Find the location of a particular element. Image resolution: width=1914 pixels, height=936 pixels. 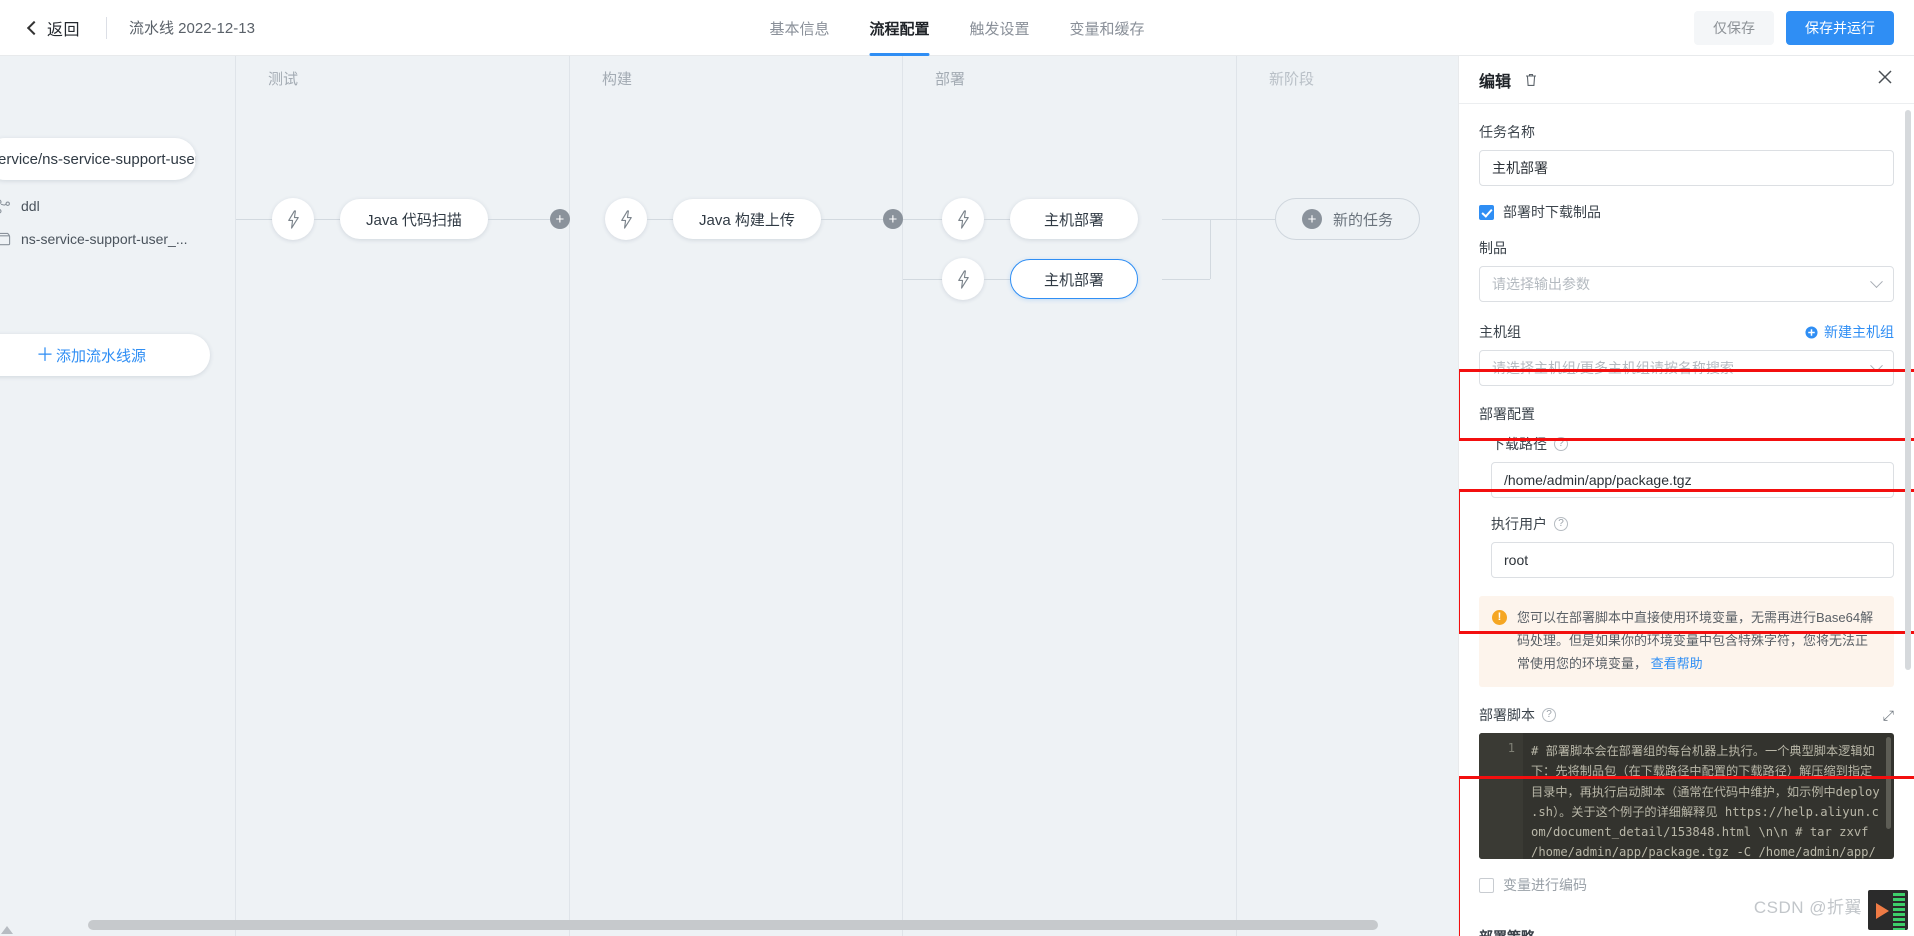

stage-title: 新阶段 is located at coordinates (1292, 79).